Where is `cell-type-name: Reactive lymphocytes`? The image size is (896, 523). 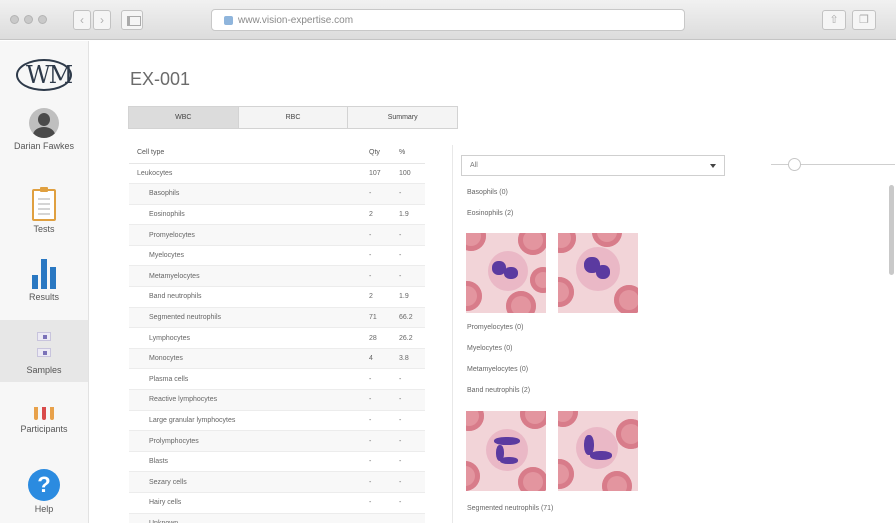 cell-type-name: Reactive lymphocytes is located at coordinates (247, 400).